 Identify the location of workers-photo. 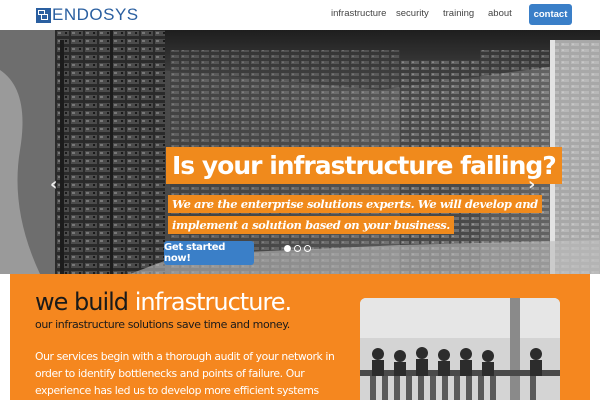
(460, 349).